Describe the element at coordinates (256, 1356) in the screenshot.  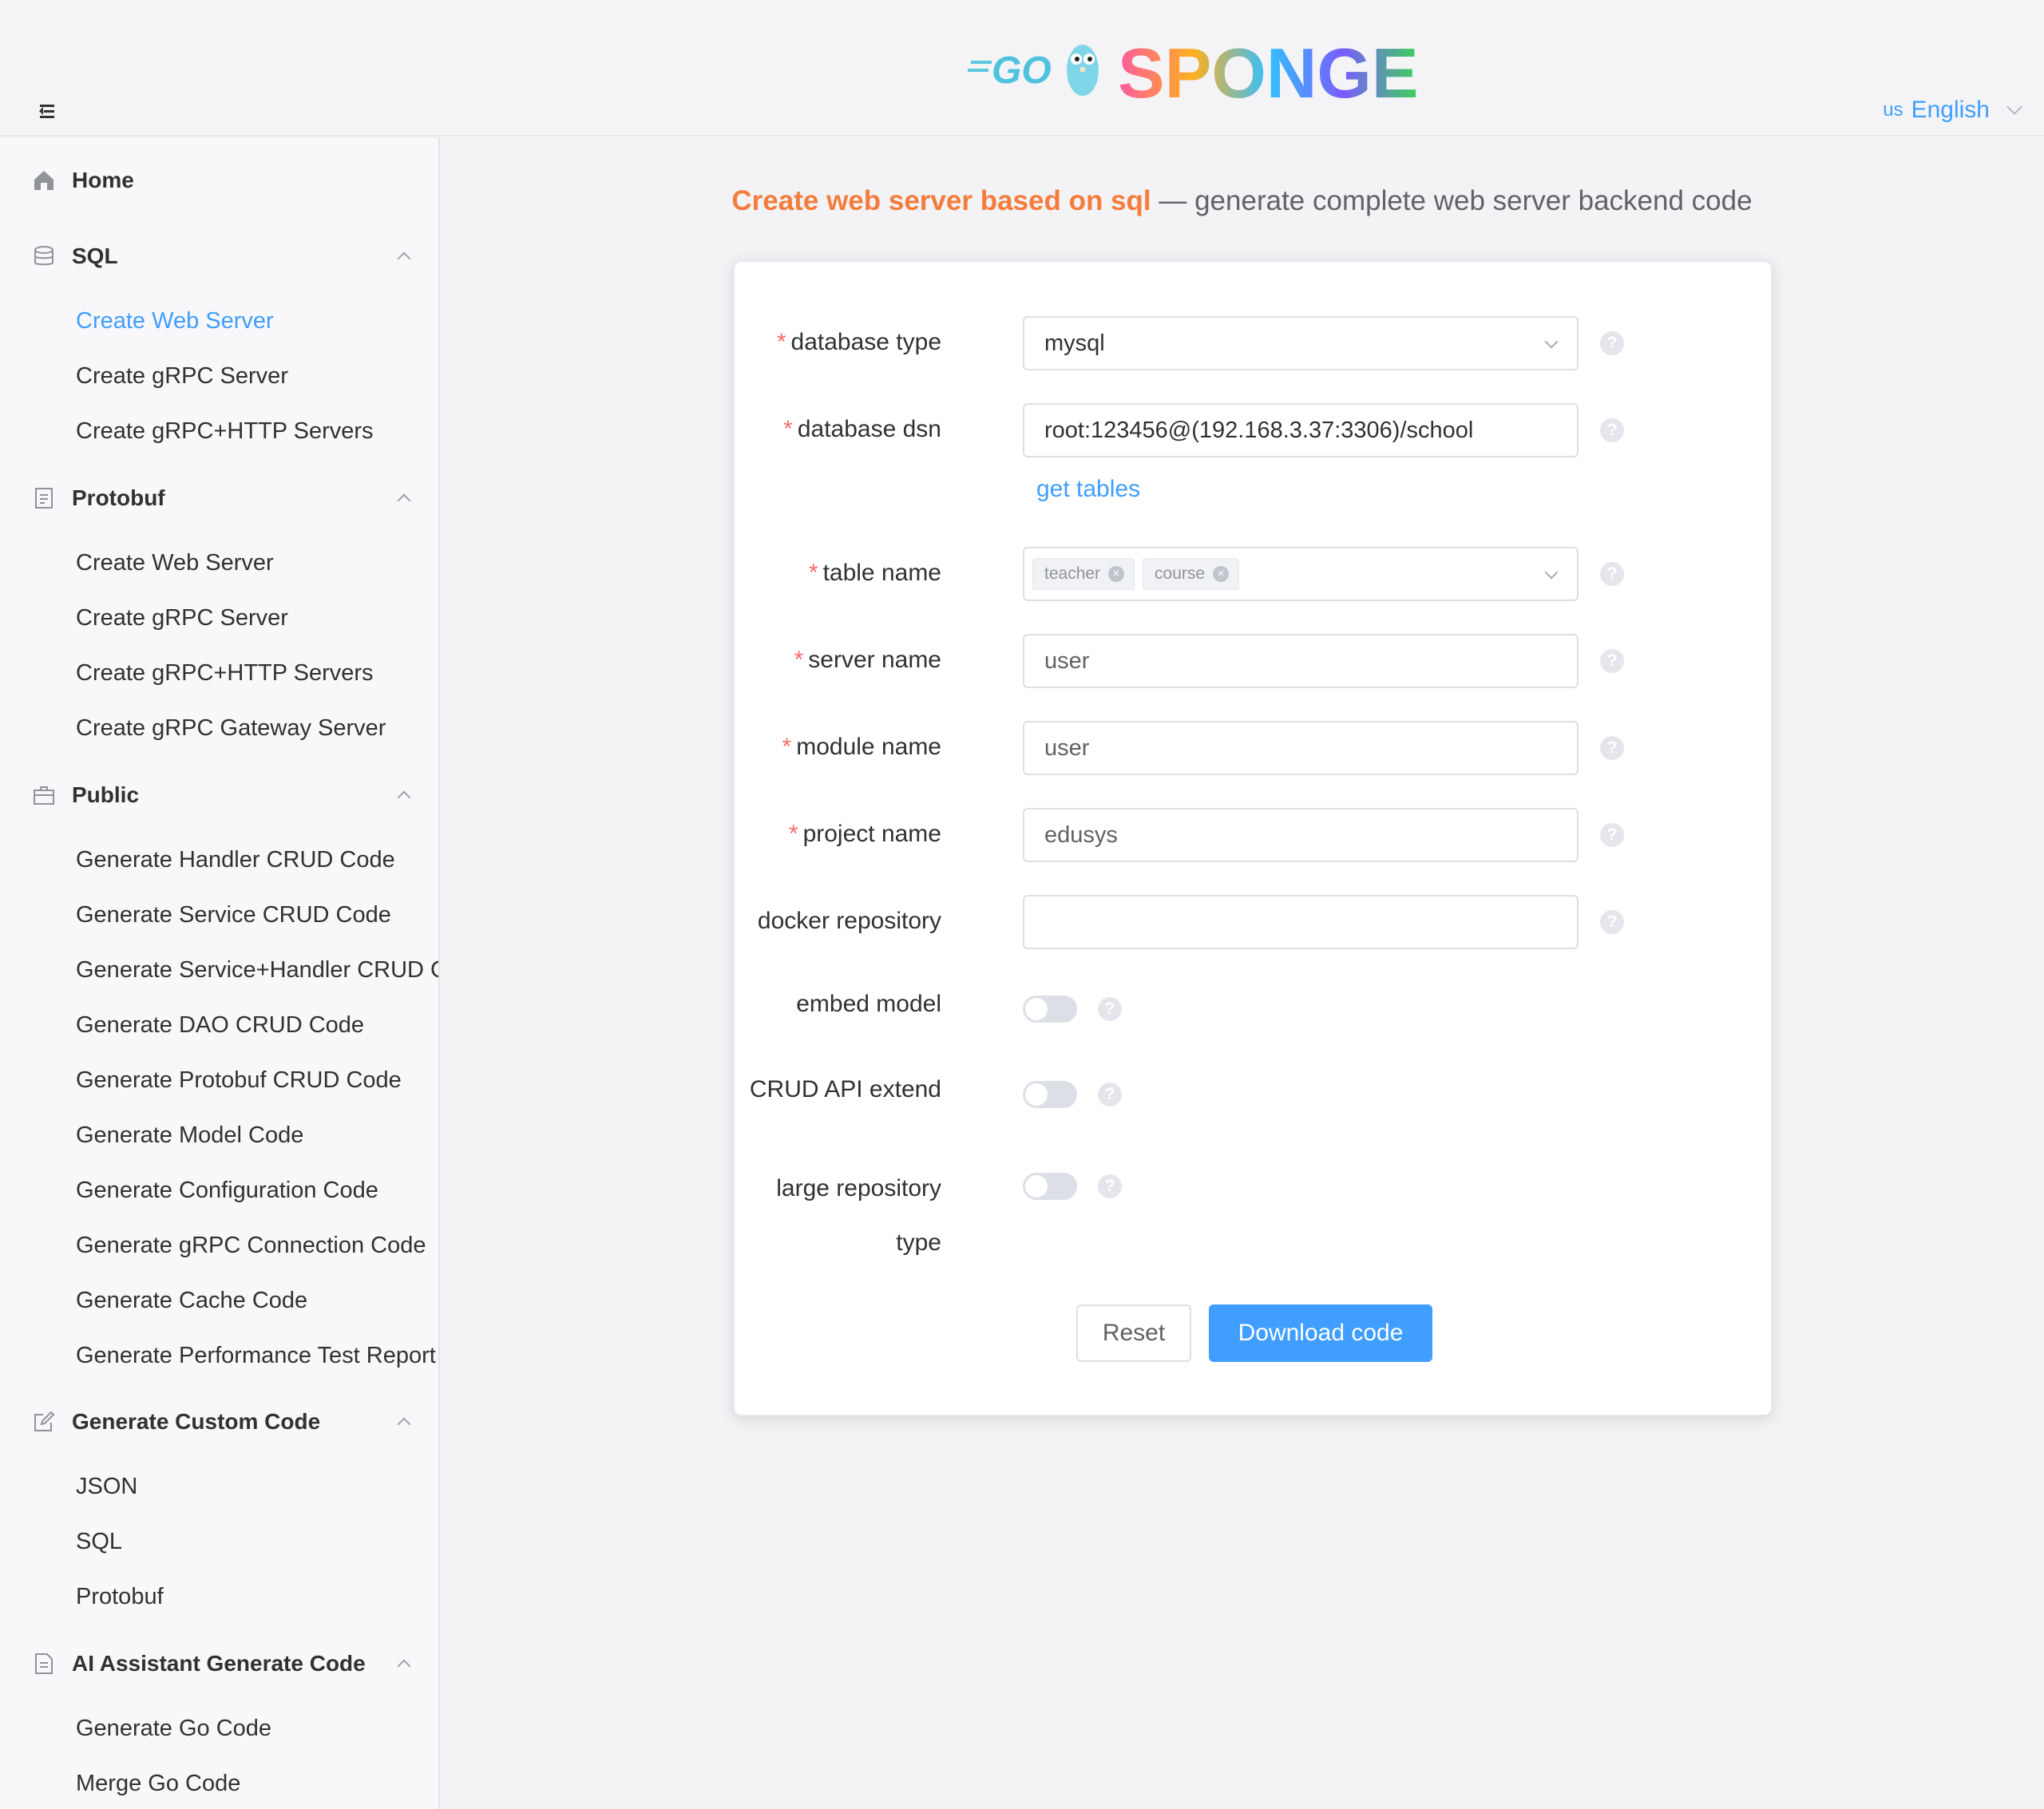
I see `sidebar-item-generate-performance-test-report: Generate Performance Test Report` at that location.